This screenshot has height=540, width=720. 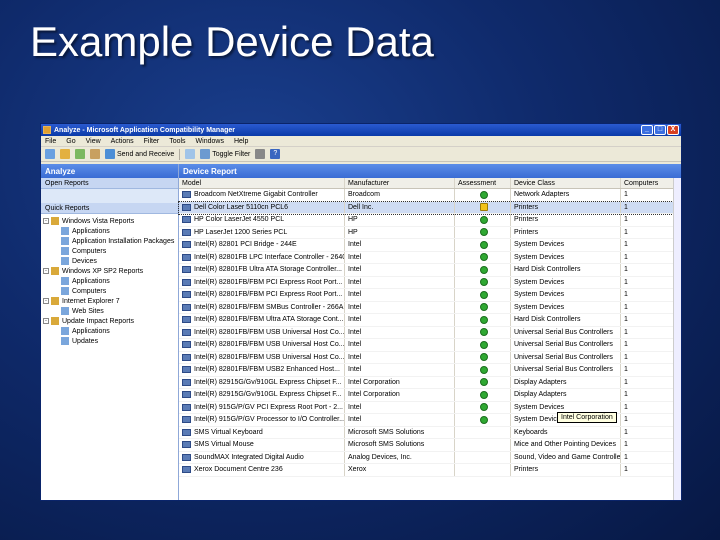 I want to click on menu-go: Go, so click(x=70, y=141).